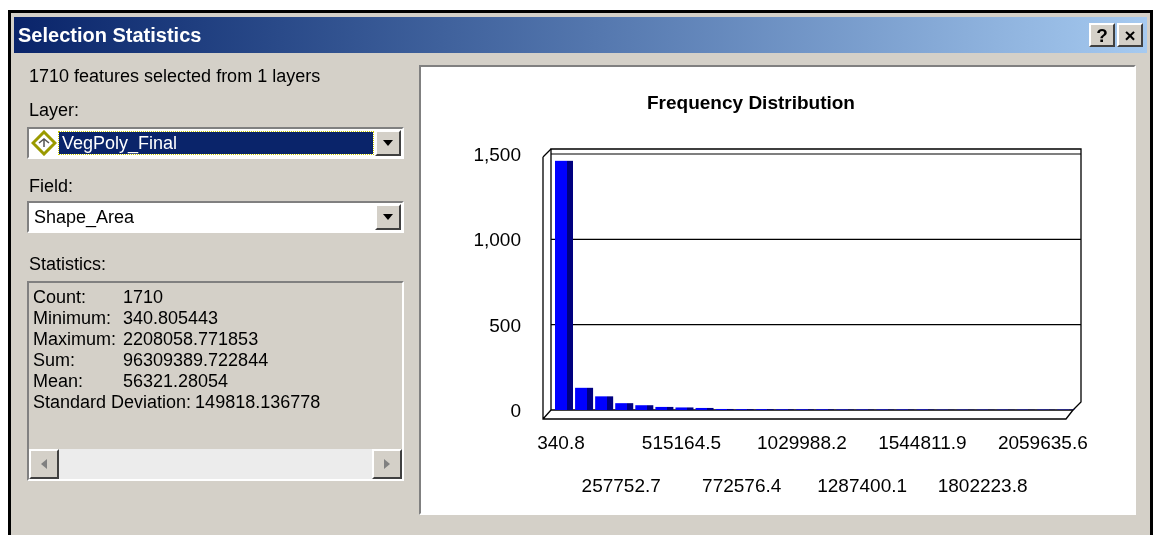  What do you see at coordinates (1102, 35) in the screenshot?
I see `help-button: ?` at bounding box center [1102, 35].